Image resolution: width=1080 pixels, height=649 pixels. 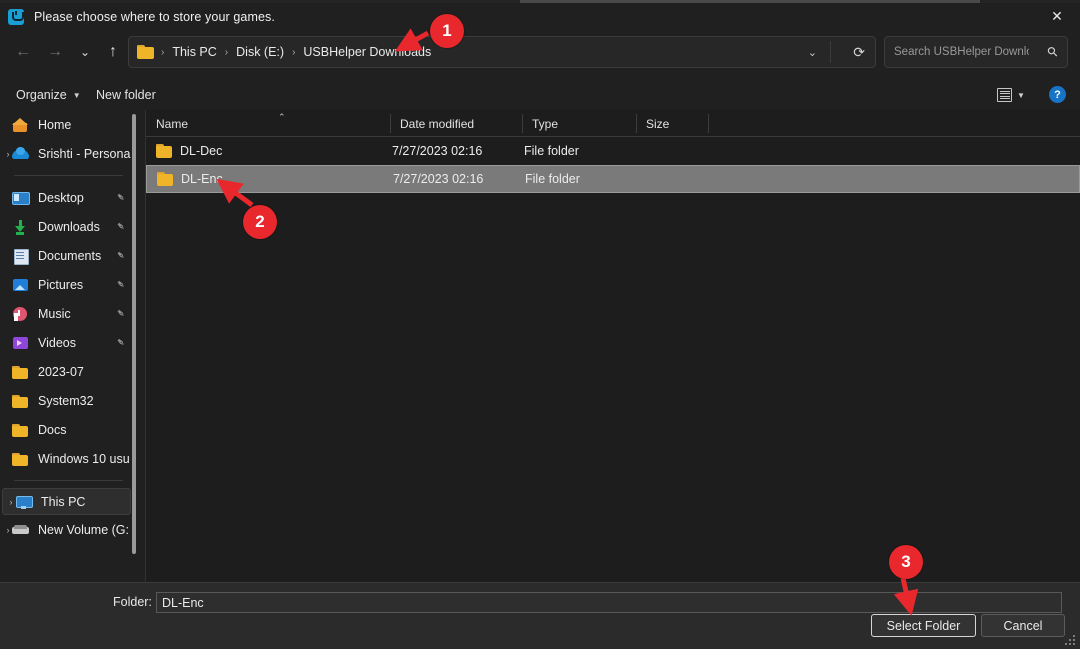 I want to click on search-icon: ⚲, so click(x=1053, y=51).